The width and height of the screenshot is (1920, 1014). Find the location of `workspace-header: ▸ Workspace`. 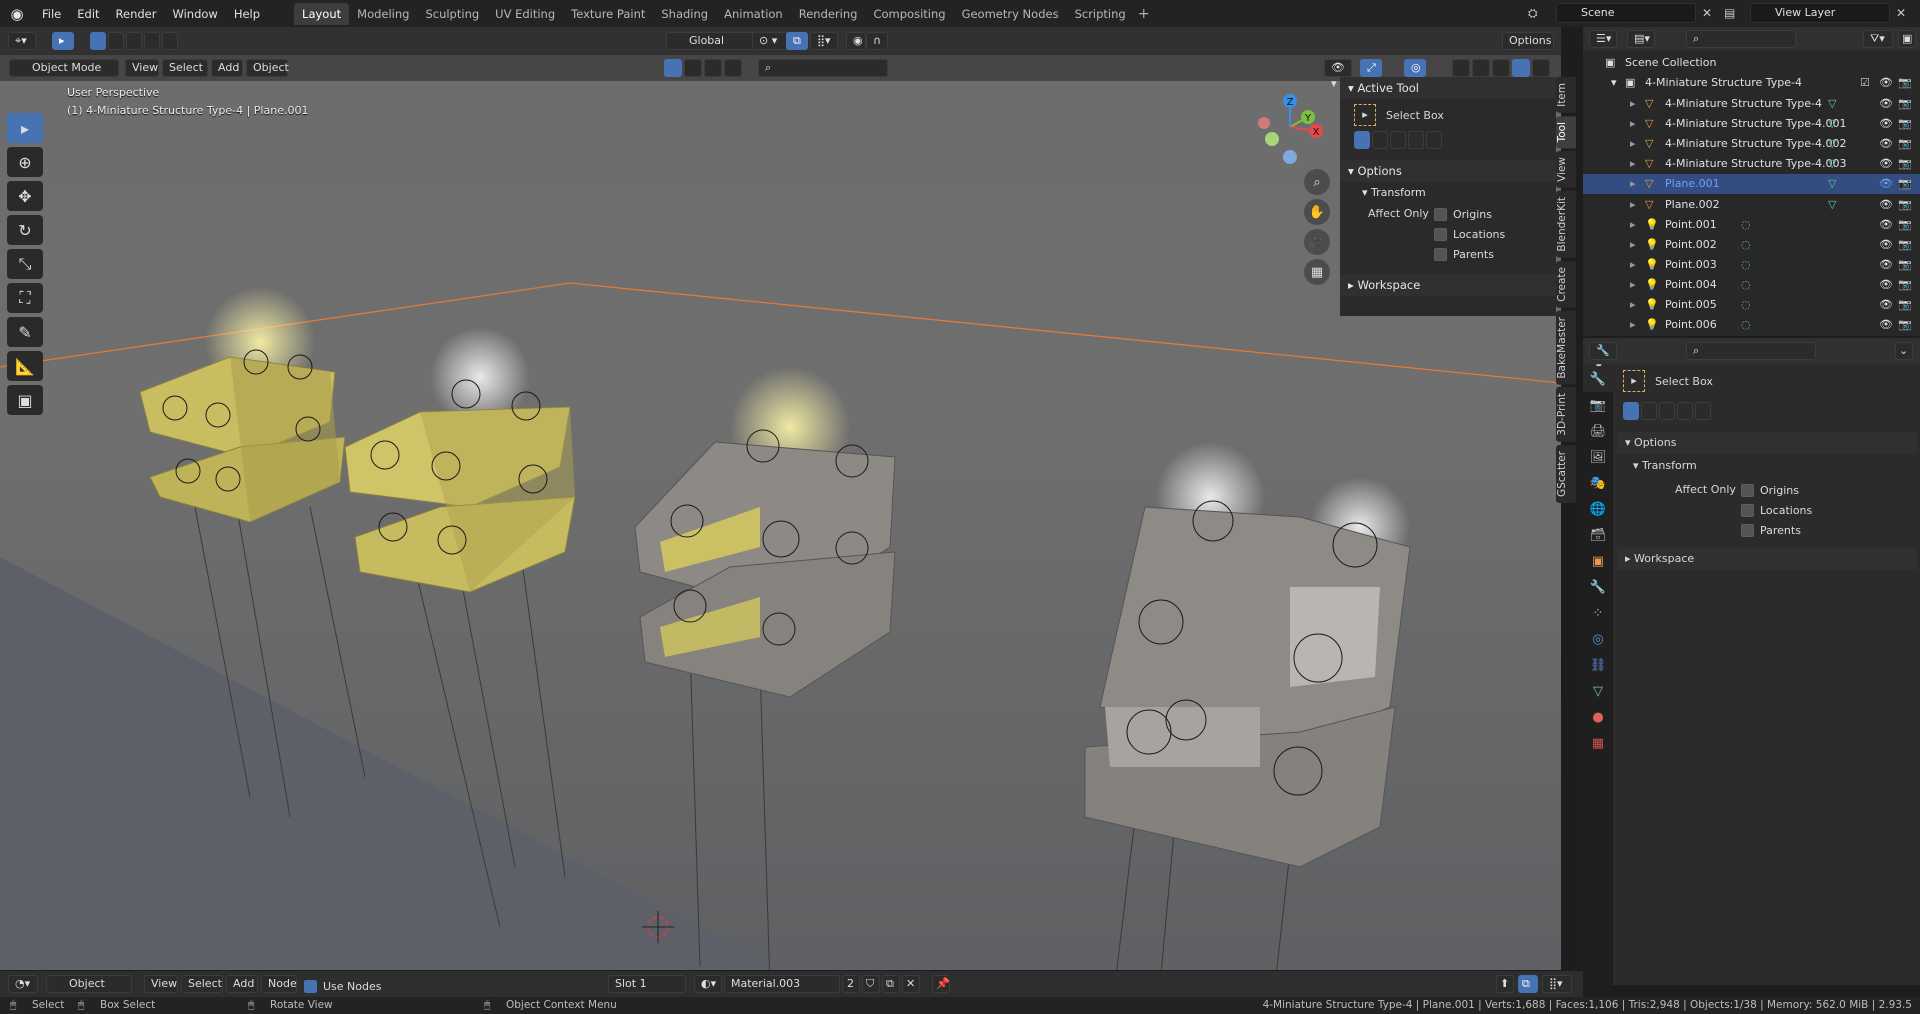

workspace-header: ▸ Workspace is located at coordinates (1448, 285).